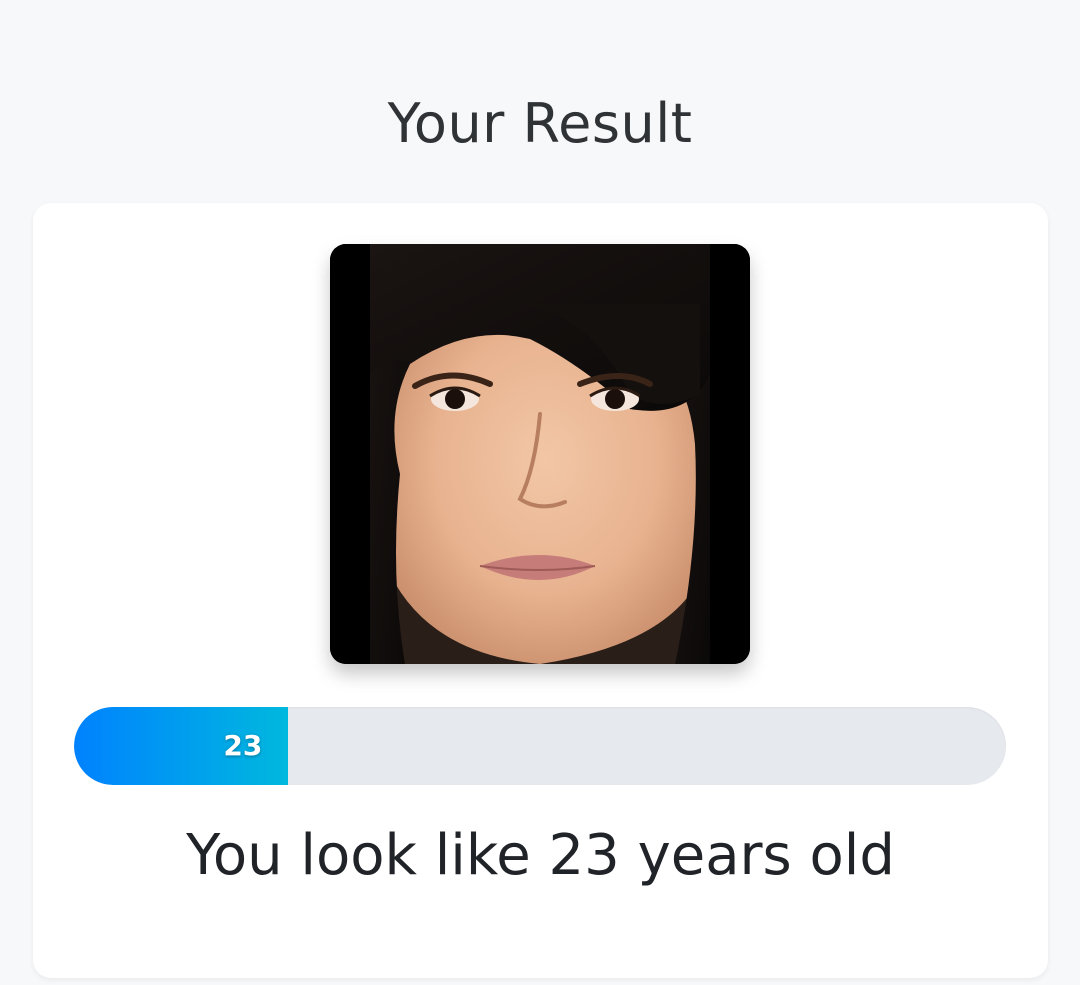 The image size is (1080, 985). I want to click on age-progress-bar: 23, so click(540, 746).